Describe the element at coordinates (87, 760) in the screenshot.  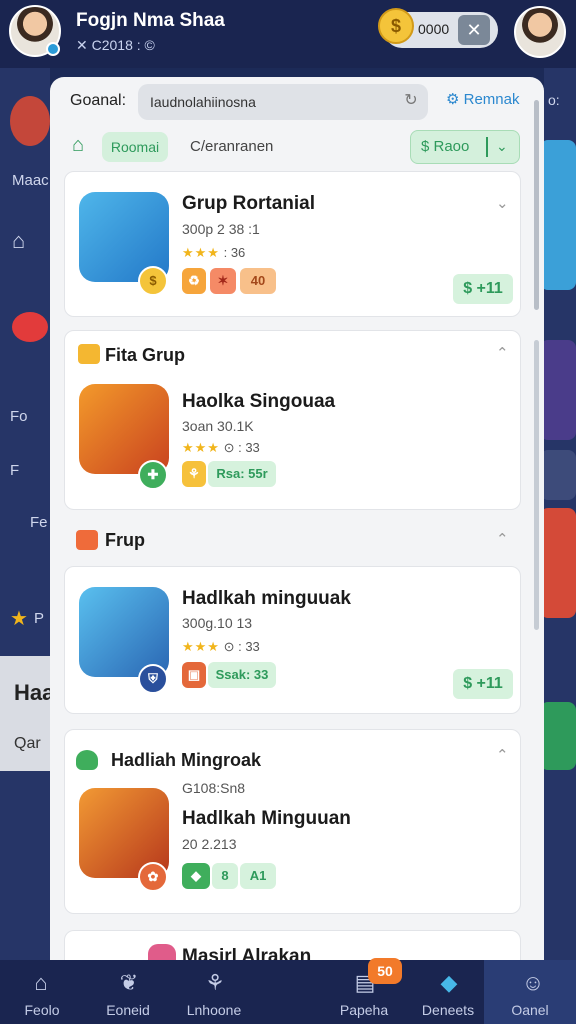
I see `cloud-icon` at that location.